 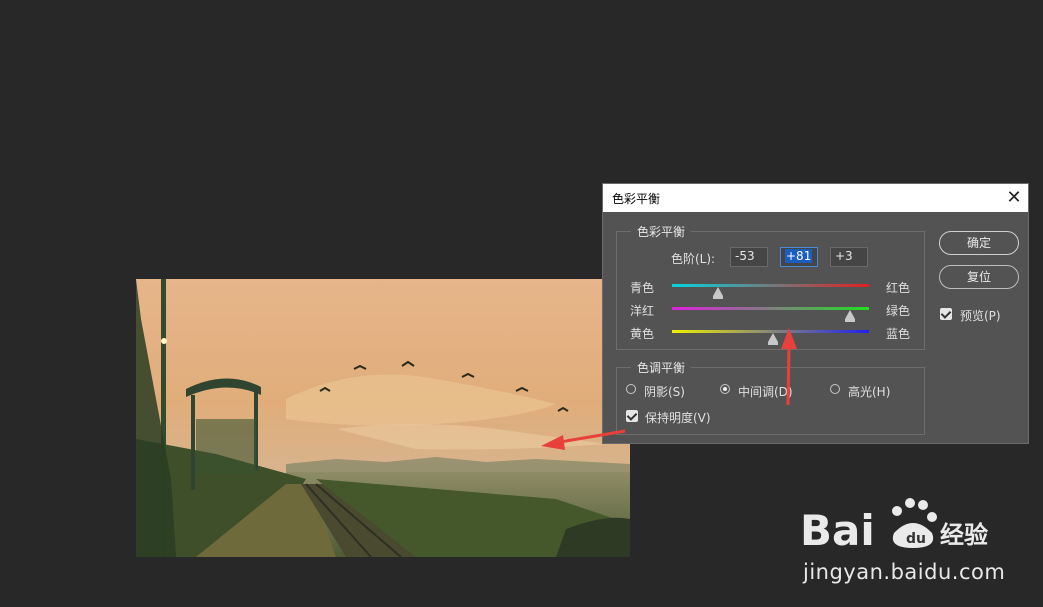 I want to click on level-magenta-green-value: +81, so click(x=799, y=256).